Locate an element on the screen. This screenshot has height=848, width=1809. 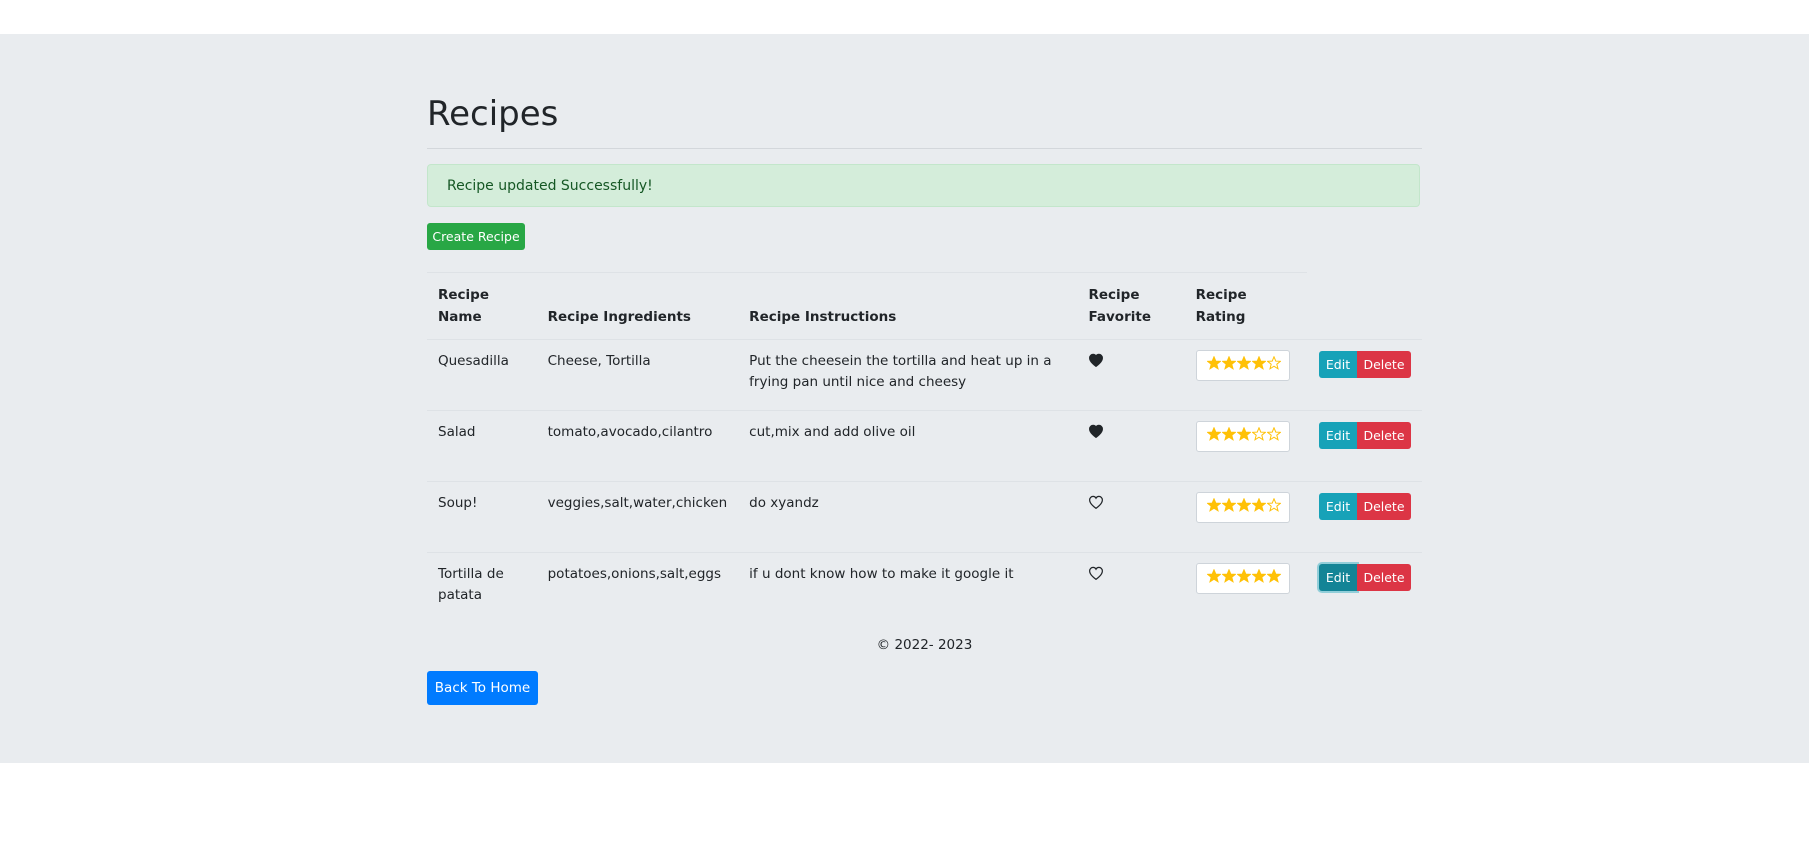
recipe-instructions-cell: do xyandz is located at coordinates (908, 517).